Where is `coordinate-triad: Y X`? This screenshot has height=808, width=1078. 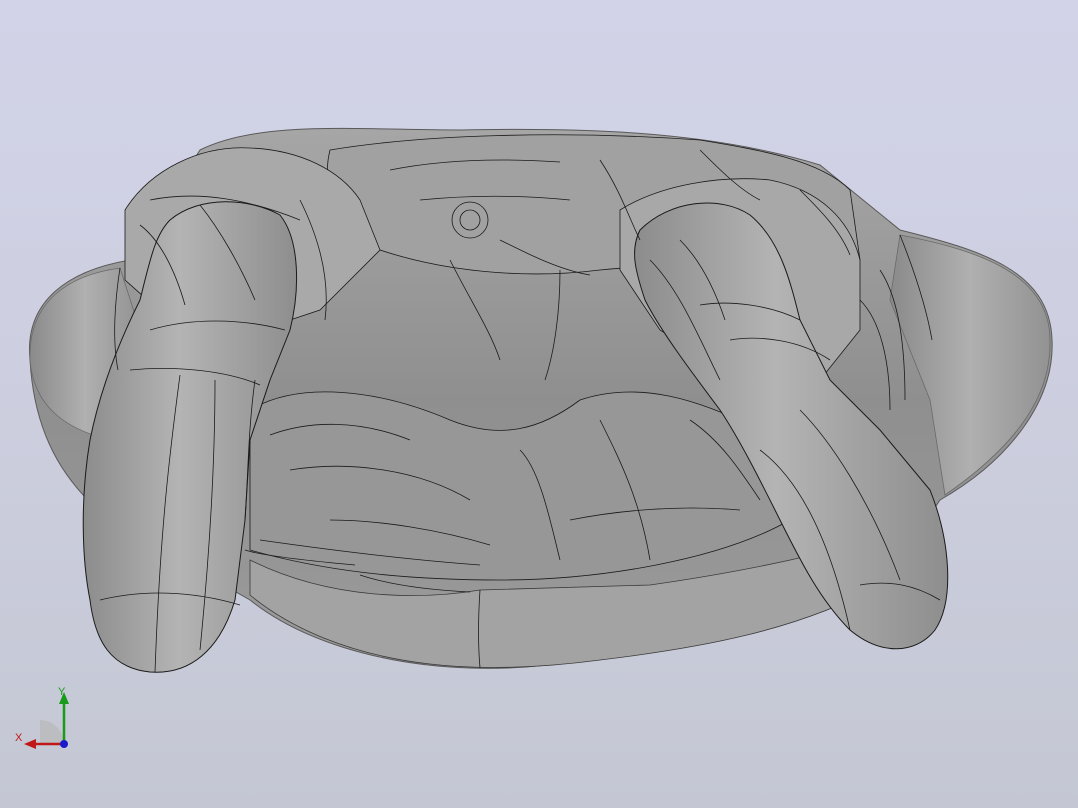 coordinate-triad: Y X is located at coordinates (44, 719).